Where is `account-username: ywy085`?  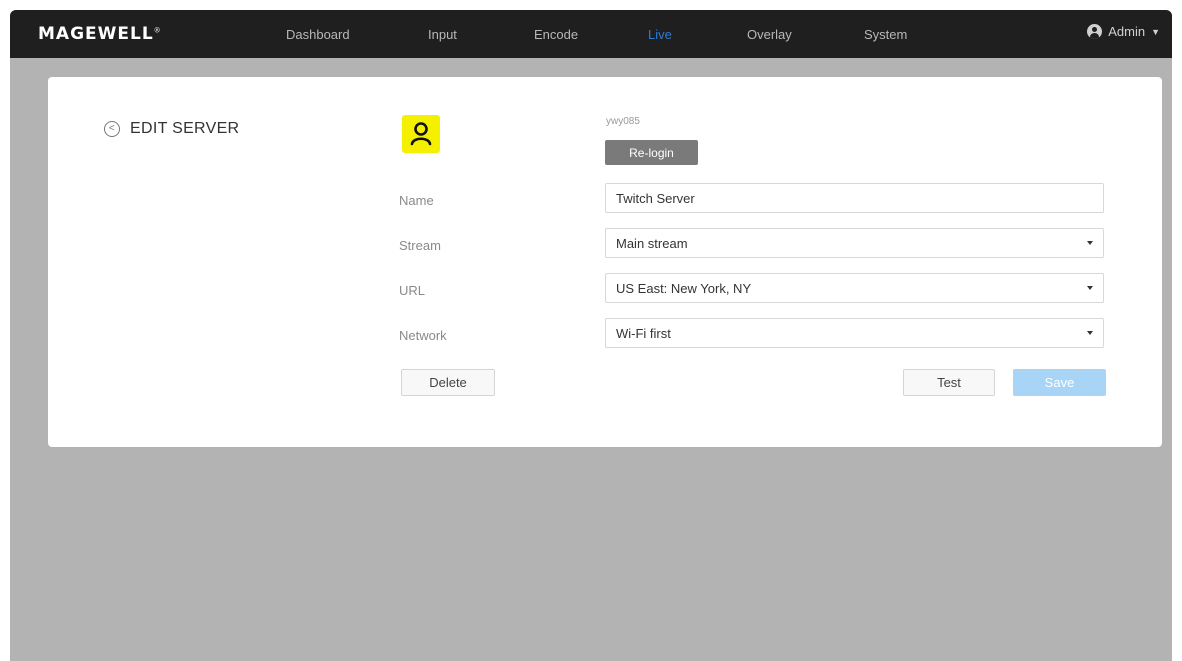
account-username: ywy085 is located at coordinates (623, 121).